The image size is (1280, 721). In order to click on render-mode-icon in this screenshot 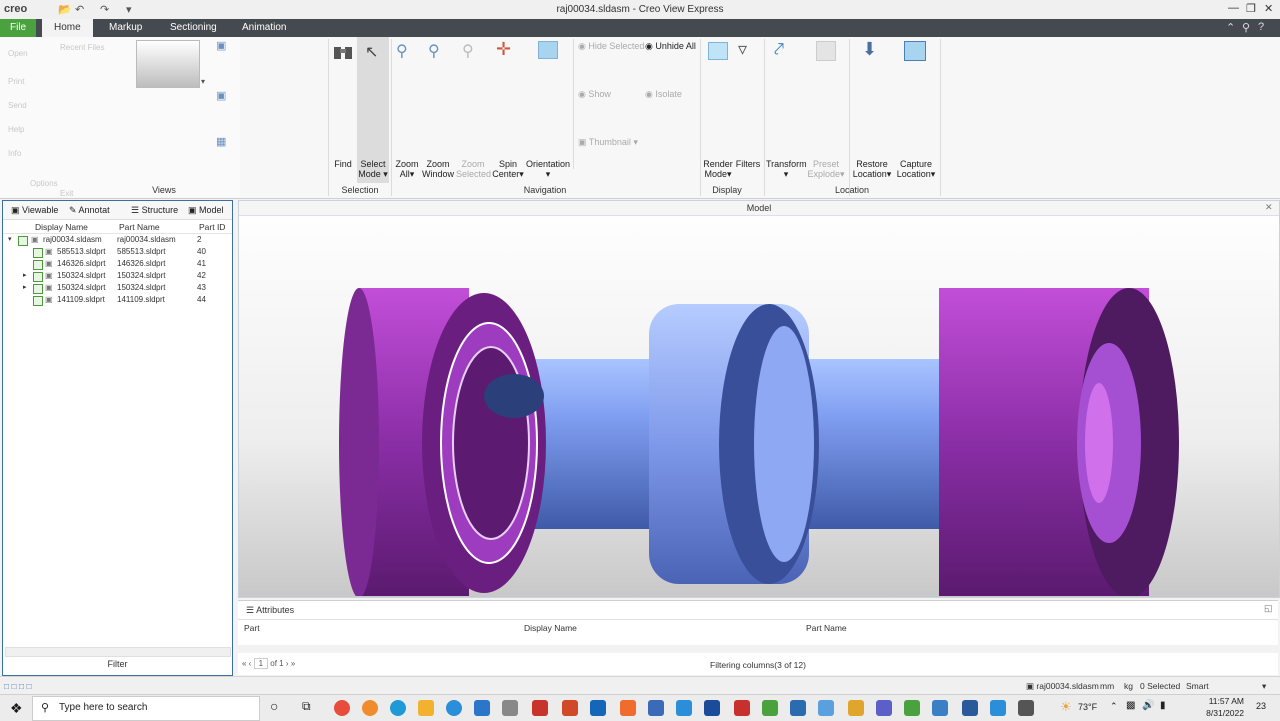, I will do `click(718, 51)`.